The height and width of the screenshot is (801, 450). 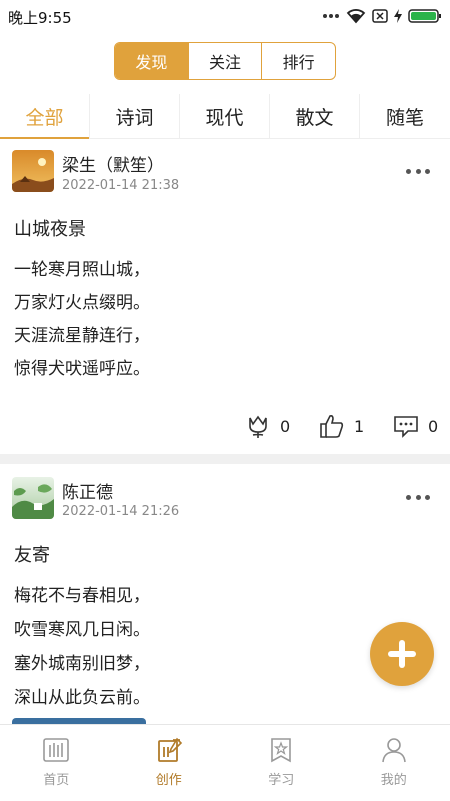 What do you see at coordinates (285, 426) in the screenshot?
I see `flower-count: 0` at bounding box center [285, 426].